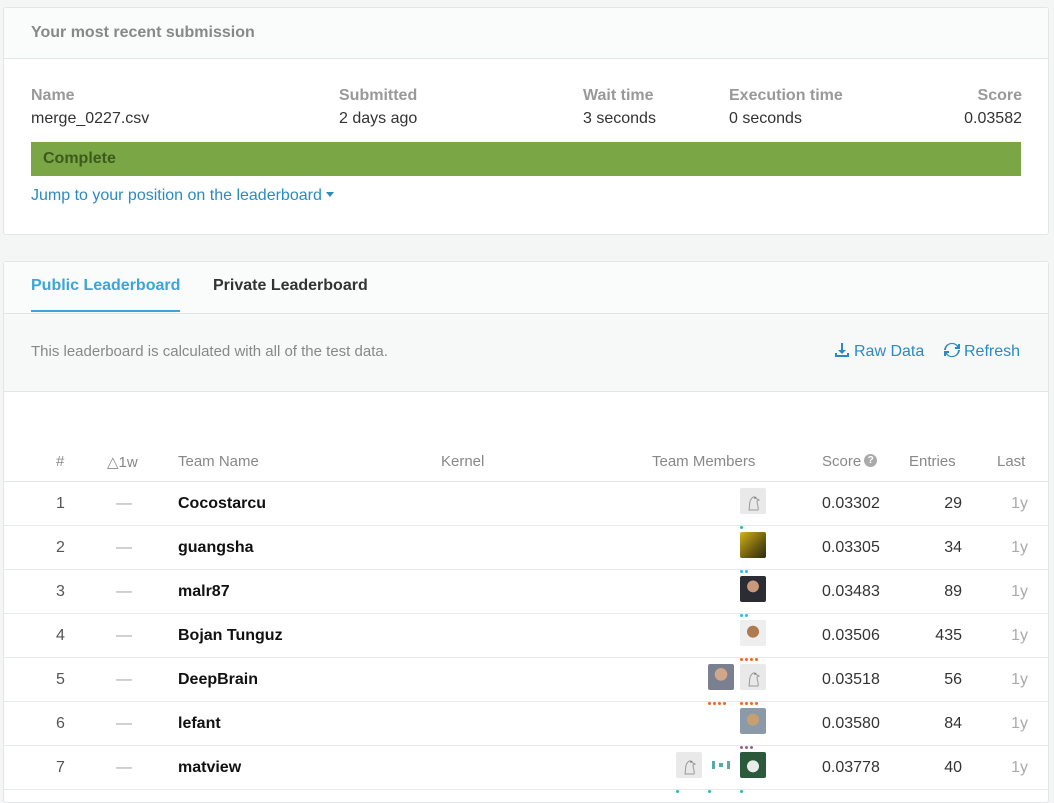 This screenshot has height=803, width=1054. Describe the element at coordinates (526, 33) in the screenshot. I see `submission-header: Your most recent submission` at that location.